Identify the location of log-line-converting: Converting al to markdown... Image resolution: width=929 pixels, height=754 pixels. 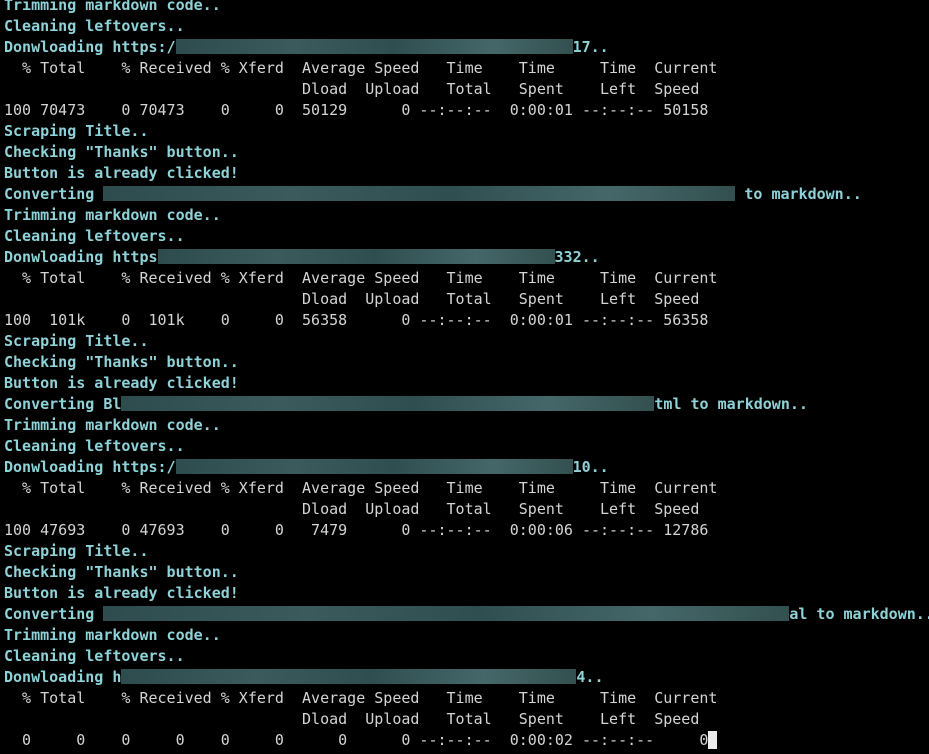
(466, 614).